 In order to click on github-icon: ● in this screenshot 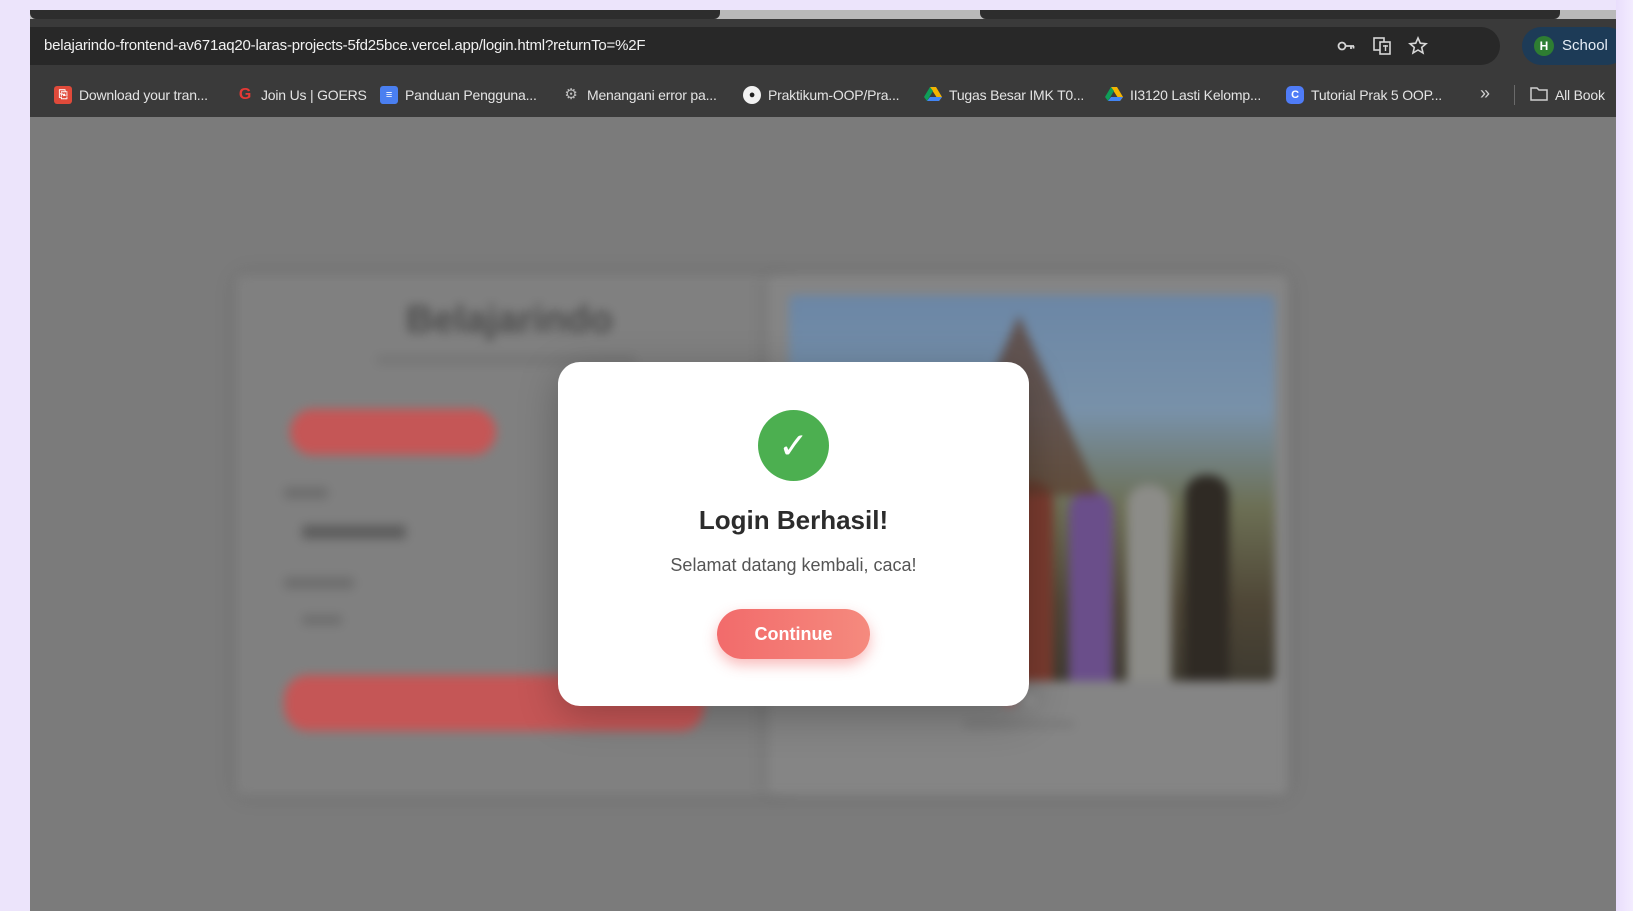, I will do `click(752, 95)`.